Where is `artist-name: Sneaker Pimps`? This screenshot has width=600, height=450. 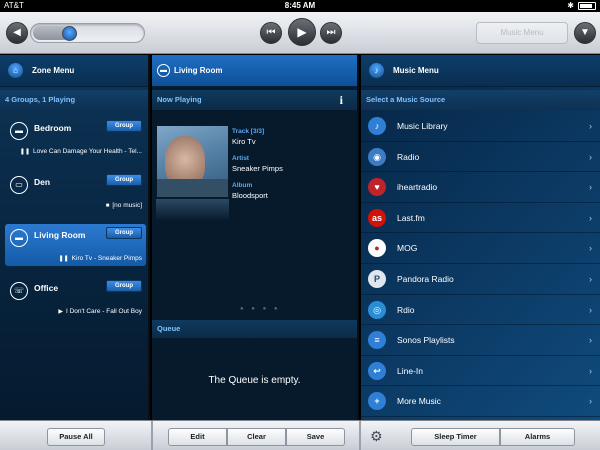
artist-name: Sneaker Pimps is located at coordinates (257, 168).